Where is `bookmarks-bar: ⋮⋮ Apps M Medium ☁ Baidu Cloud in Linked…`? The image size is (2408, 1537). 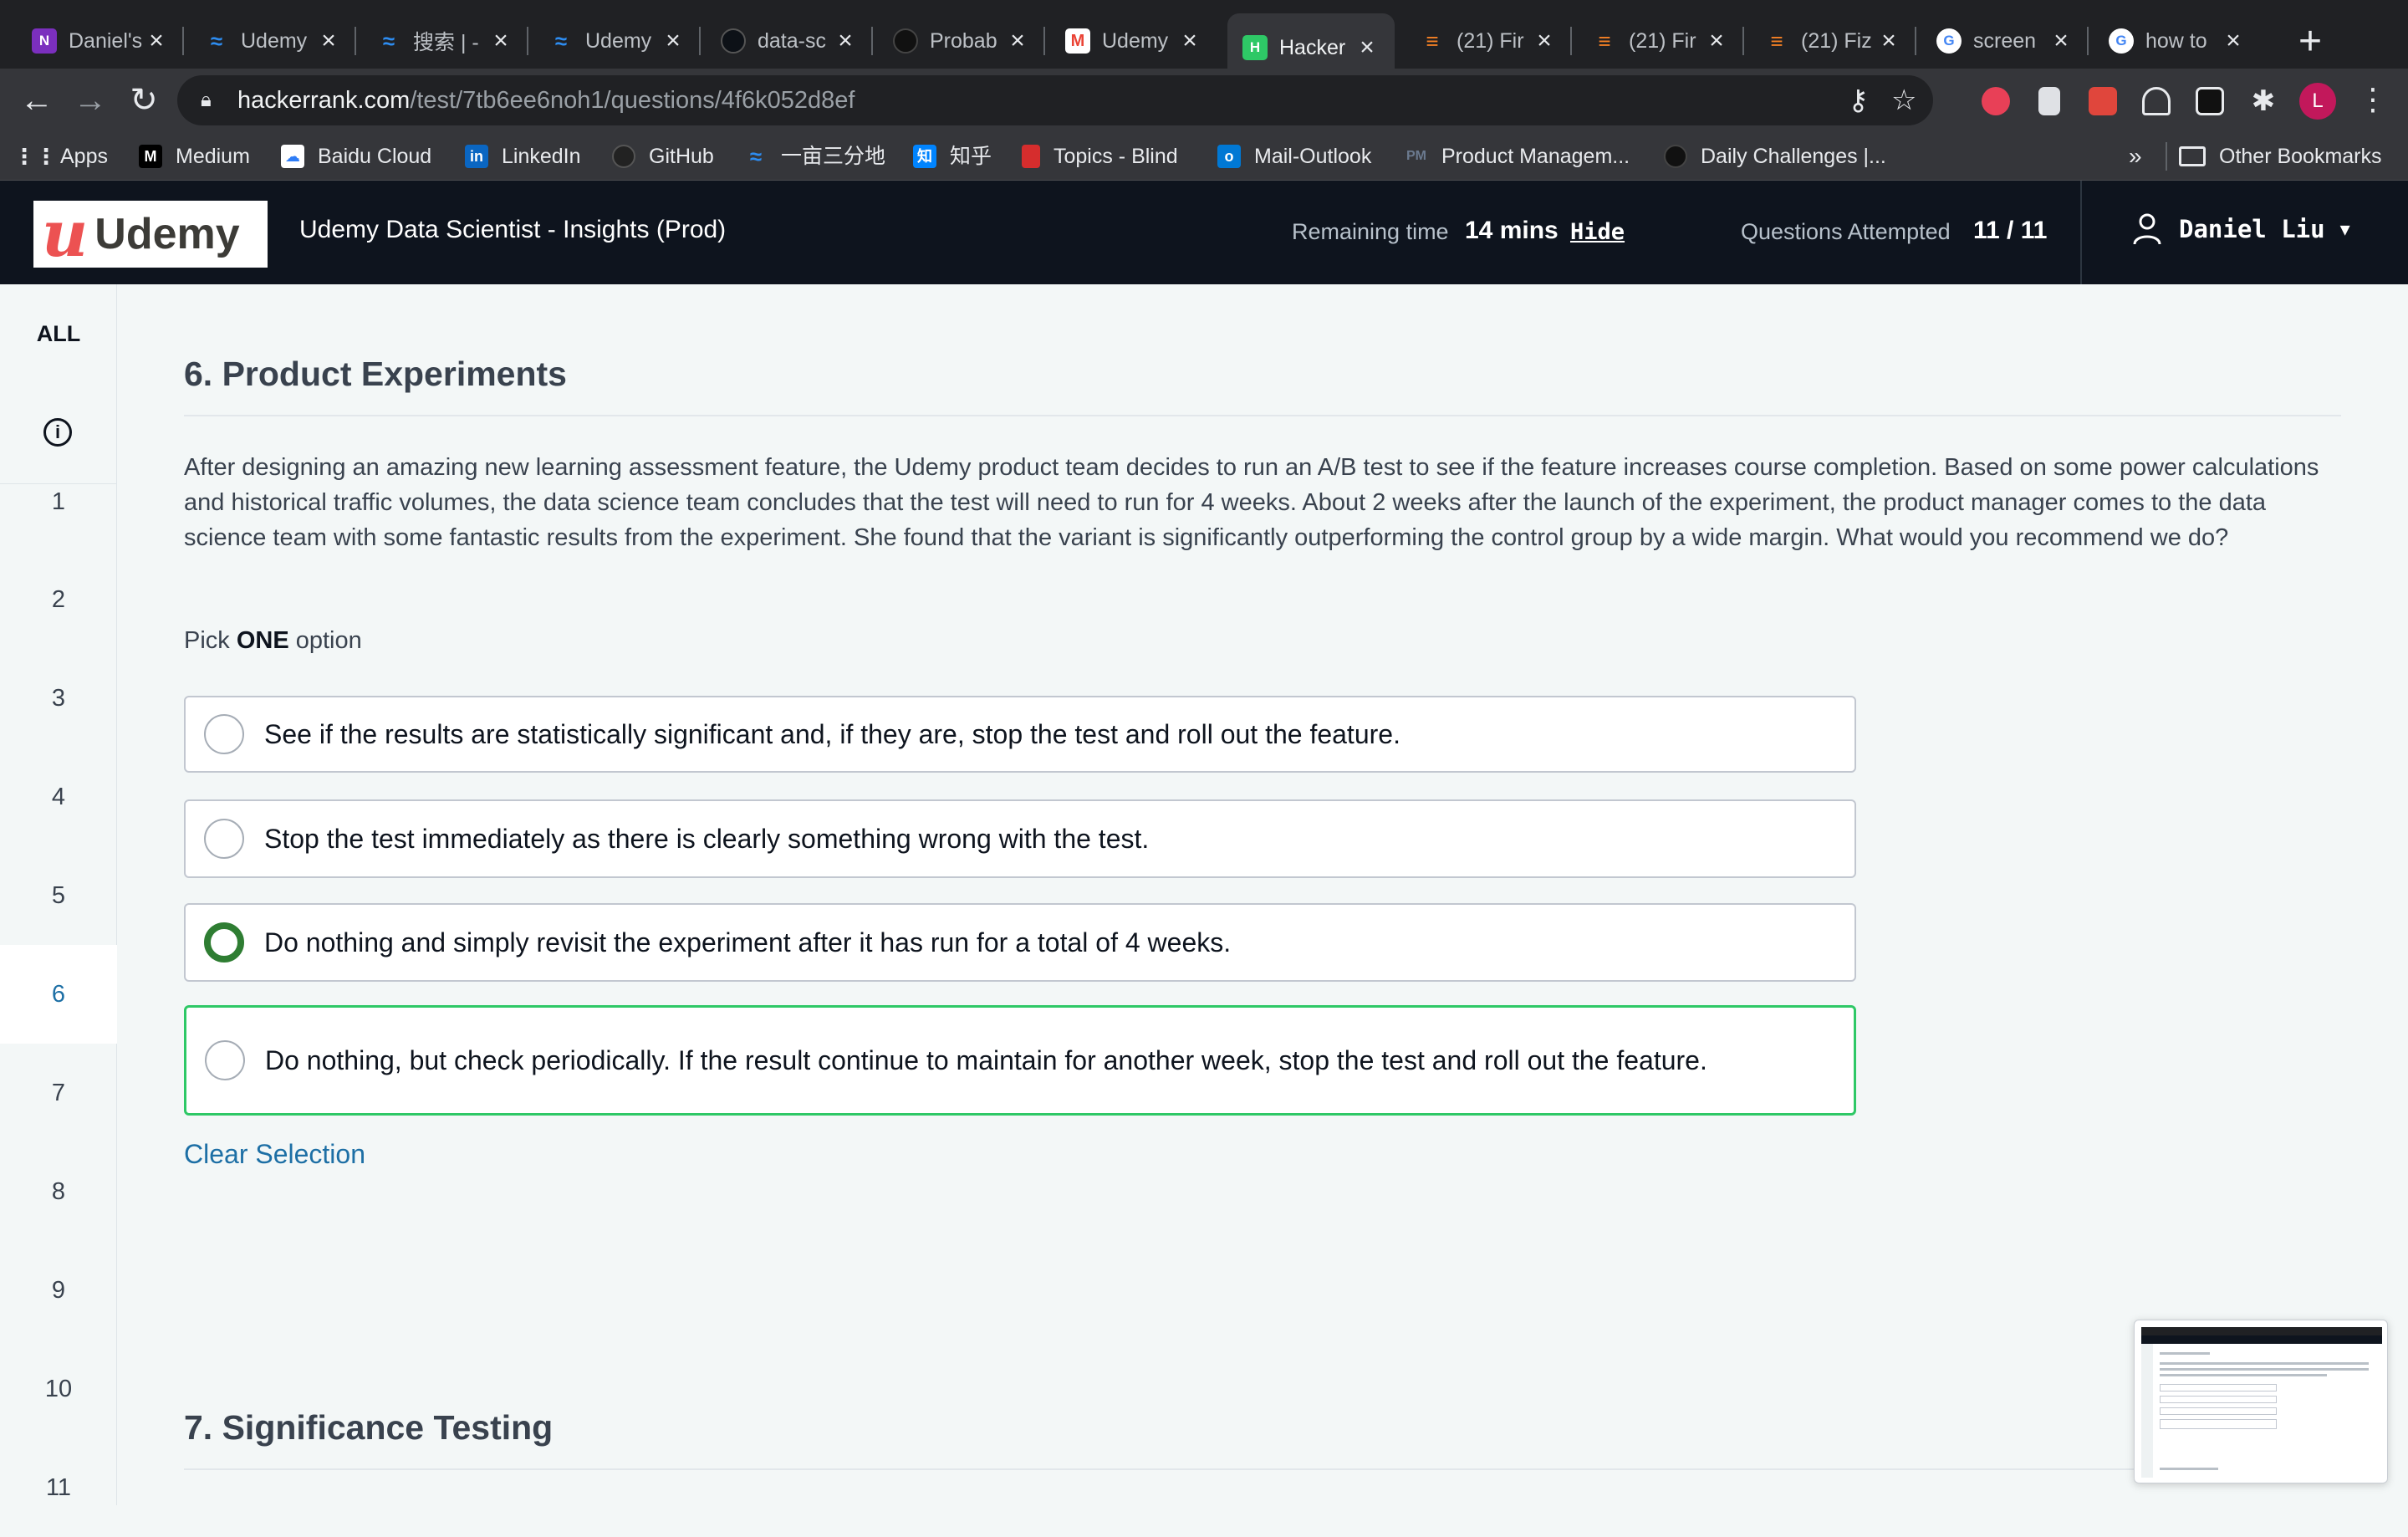
bookmarks-bar: ⋮⋮ Apps M Medium ☁ Baidu Cloud in Linked… is located at coordinates (1204, 156).